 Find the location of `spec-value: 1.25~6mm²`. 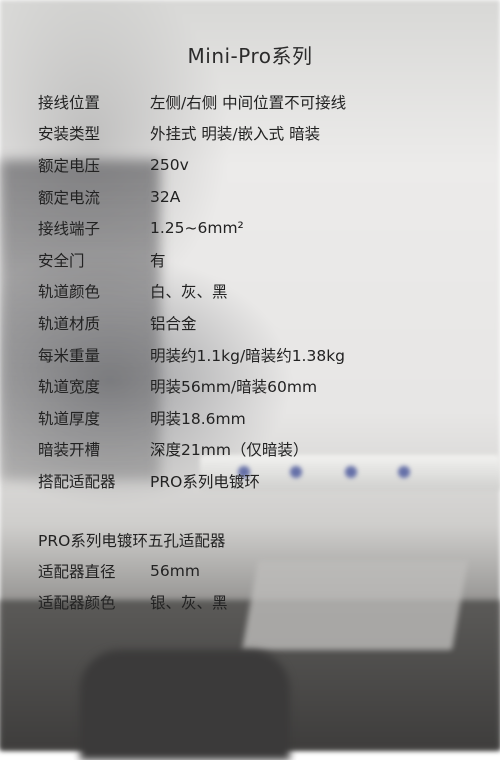

spec-value: 1.25~6mm² is located at coordinates (197, 228).